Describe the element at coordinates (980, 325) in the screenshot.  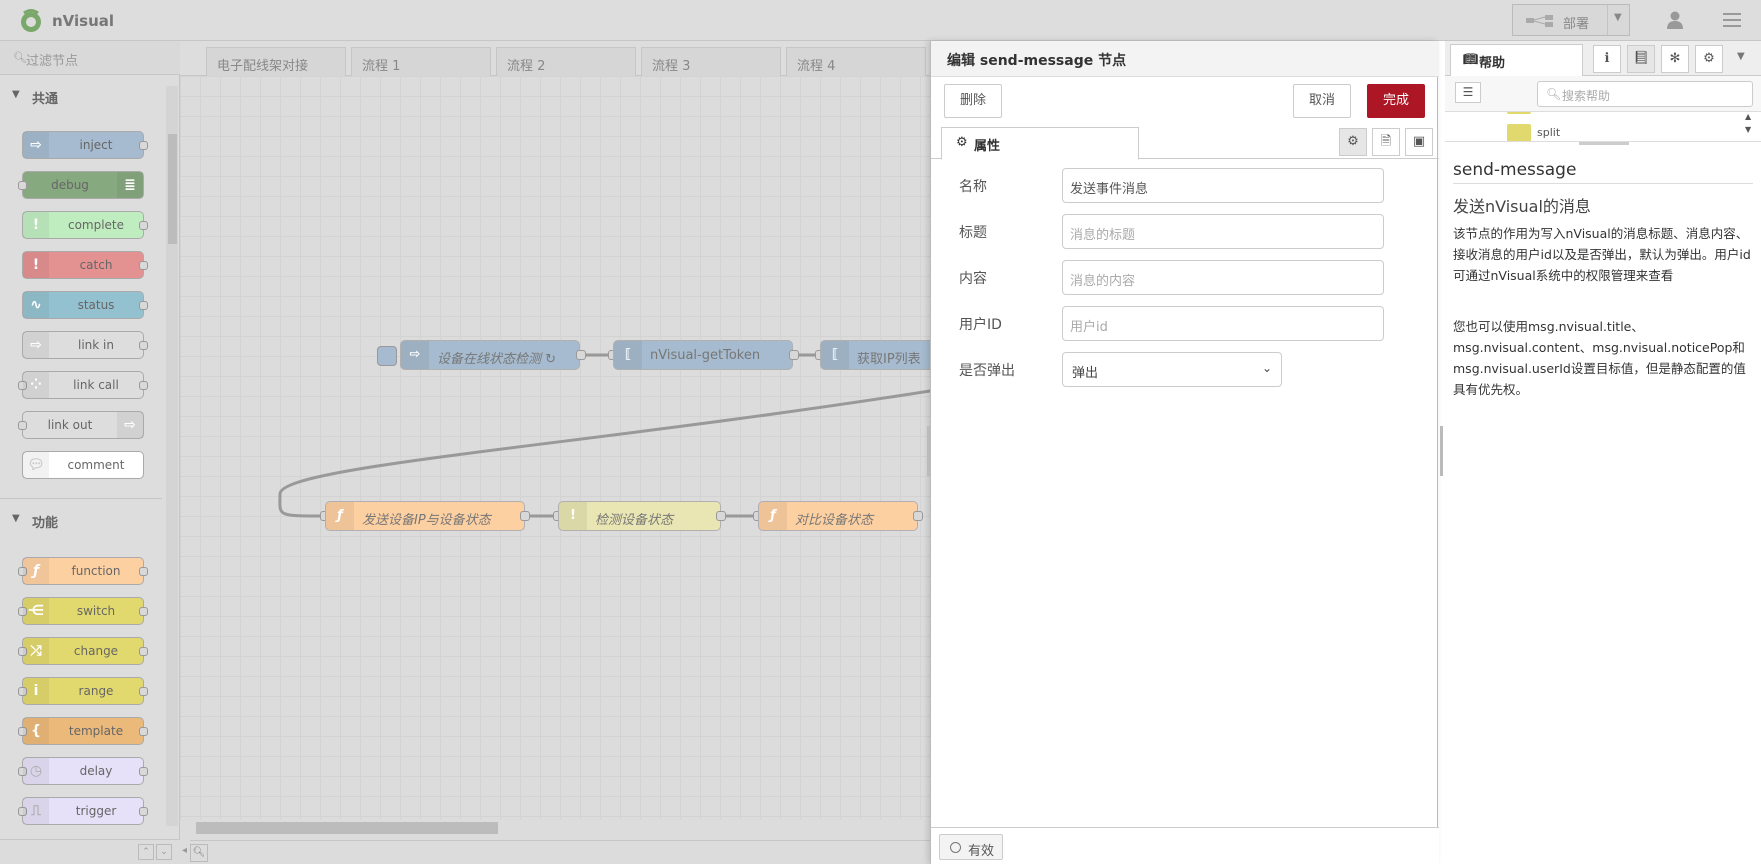
I see `userid-label: 用户ID` at that location.